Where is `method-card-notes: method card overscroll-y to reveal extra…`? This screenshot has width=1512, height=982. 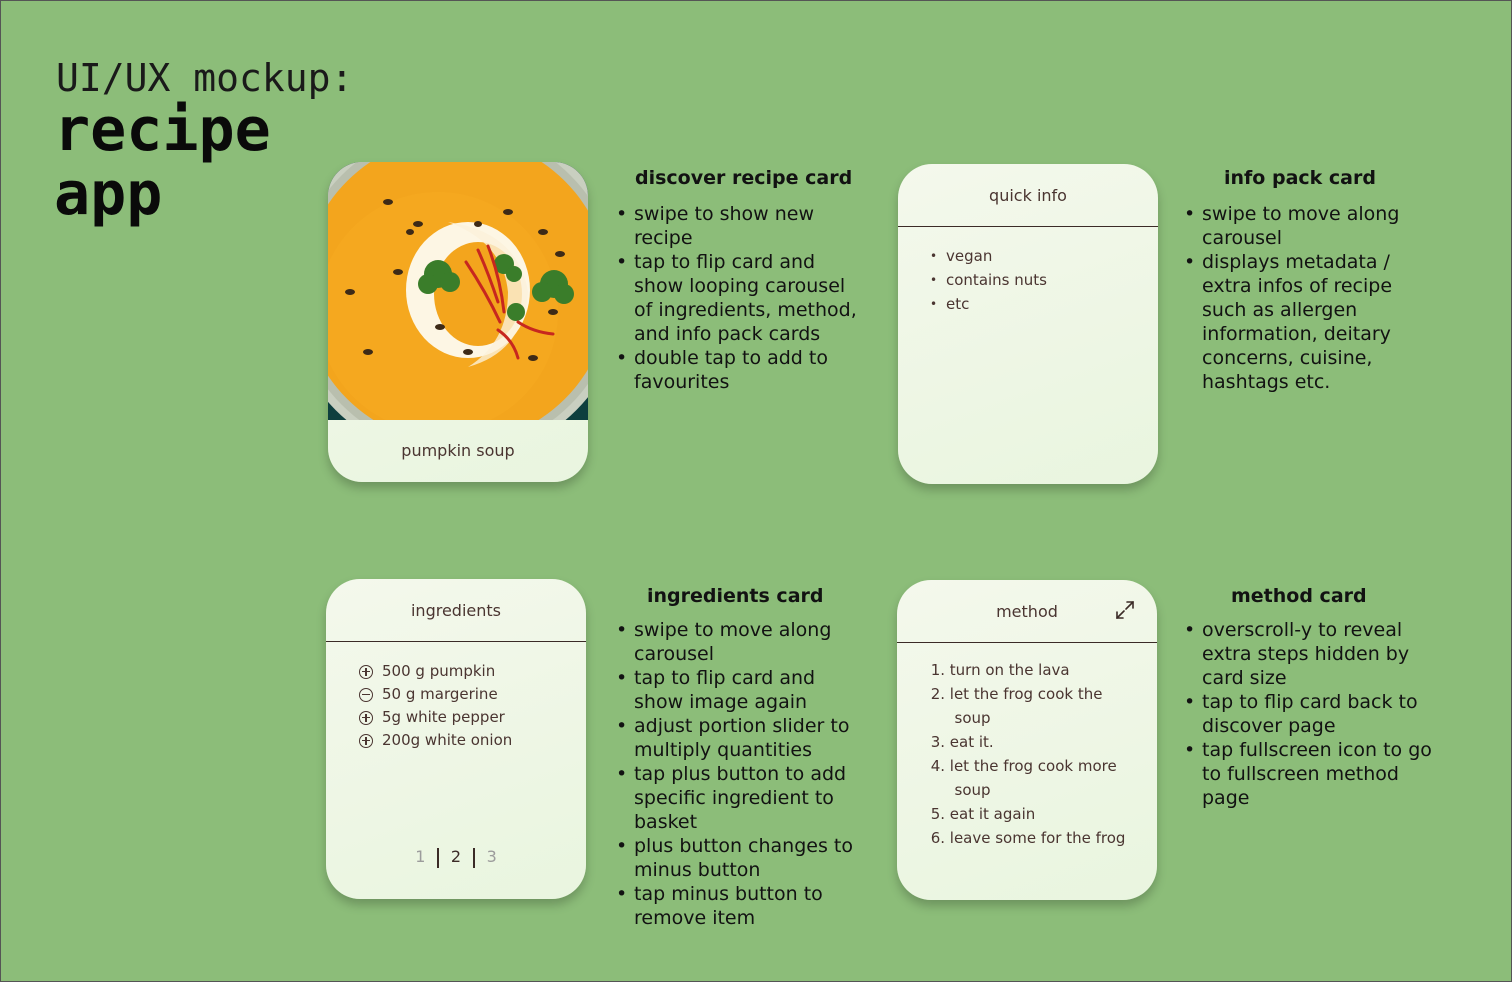
method-card-notes: method card overscroll-y to reveal extra… is located at coordinates (1312, 697).